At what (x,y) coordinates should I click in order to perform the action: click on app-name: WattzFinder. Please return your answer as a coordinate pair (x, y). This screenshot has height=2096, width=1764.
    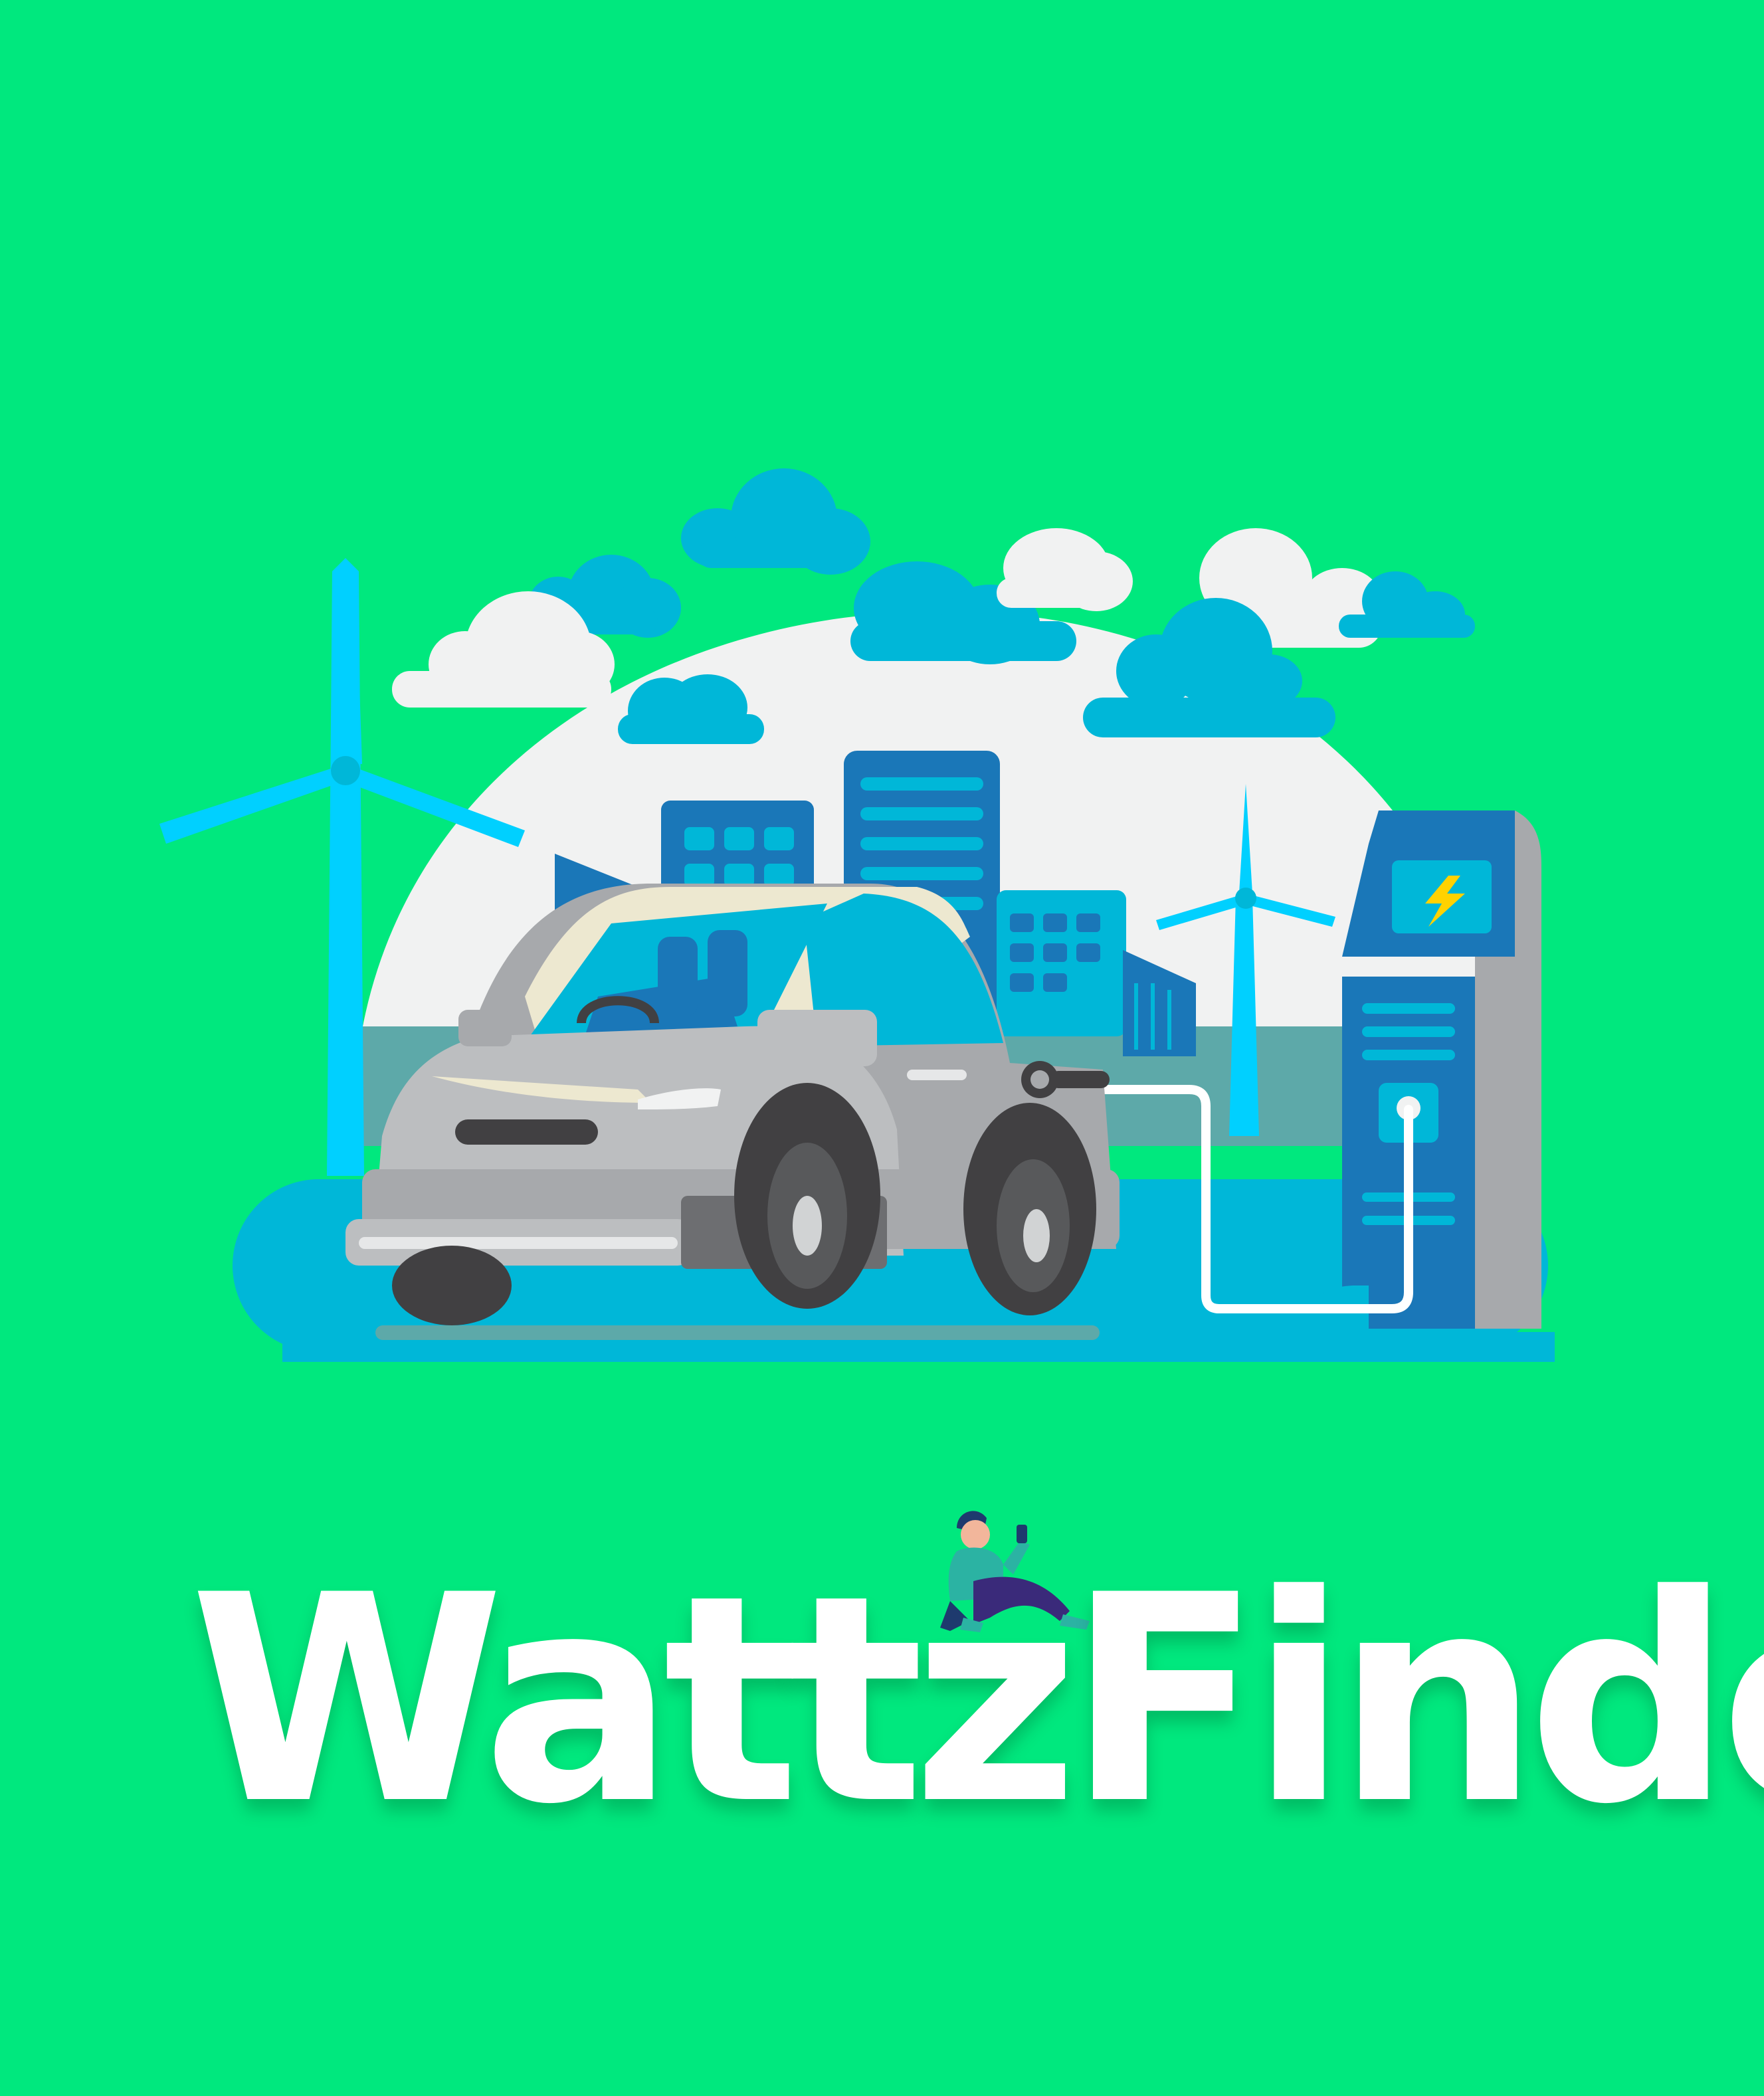
    Looking at the image, I should click on (976, 1701).